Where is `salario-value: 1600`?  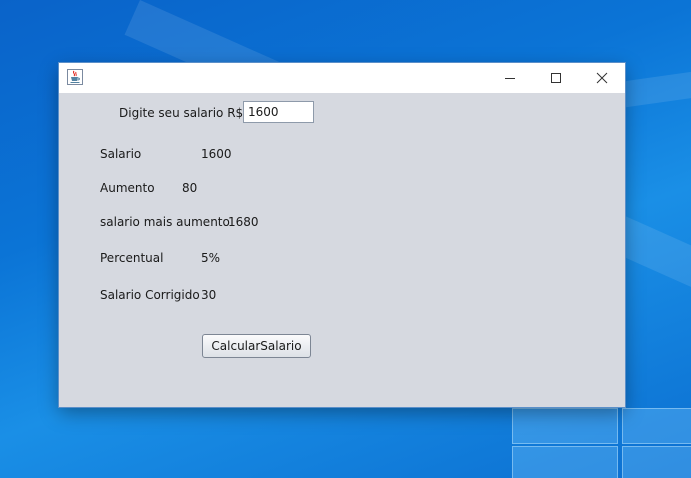
salario-value: 1600 is located at coordinates (216, 154).